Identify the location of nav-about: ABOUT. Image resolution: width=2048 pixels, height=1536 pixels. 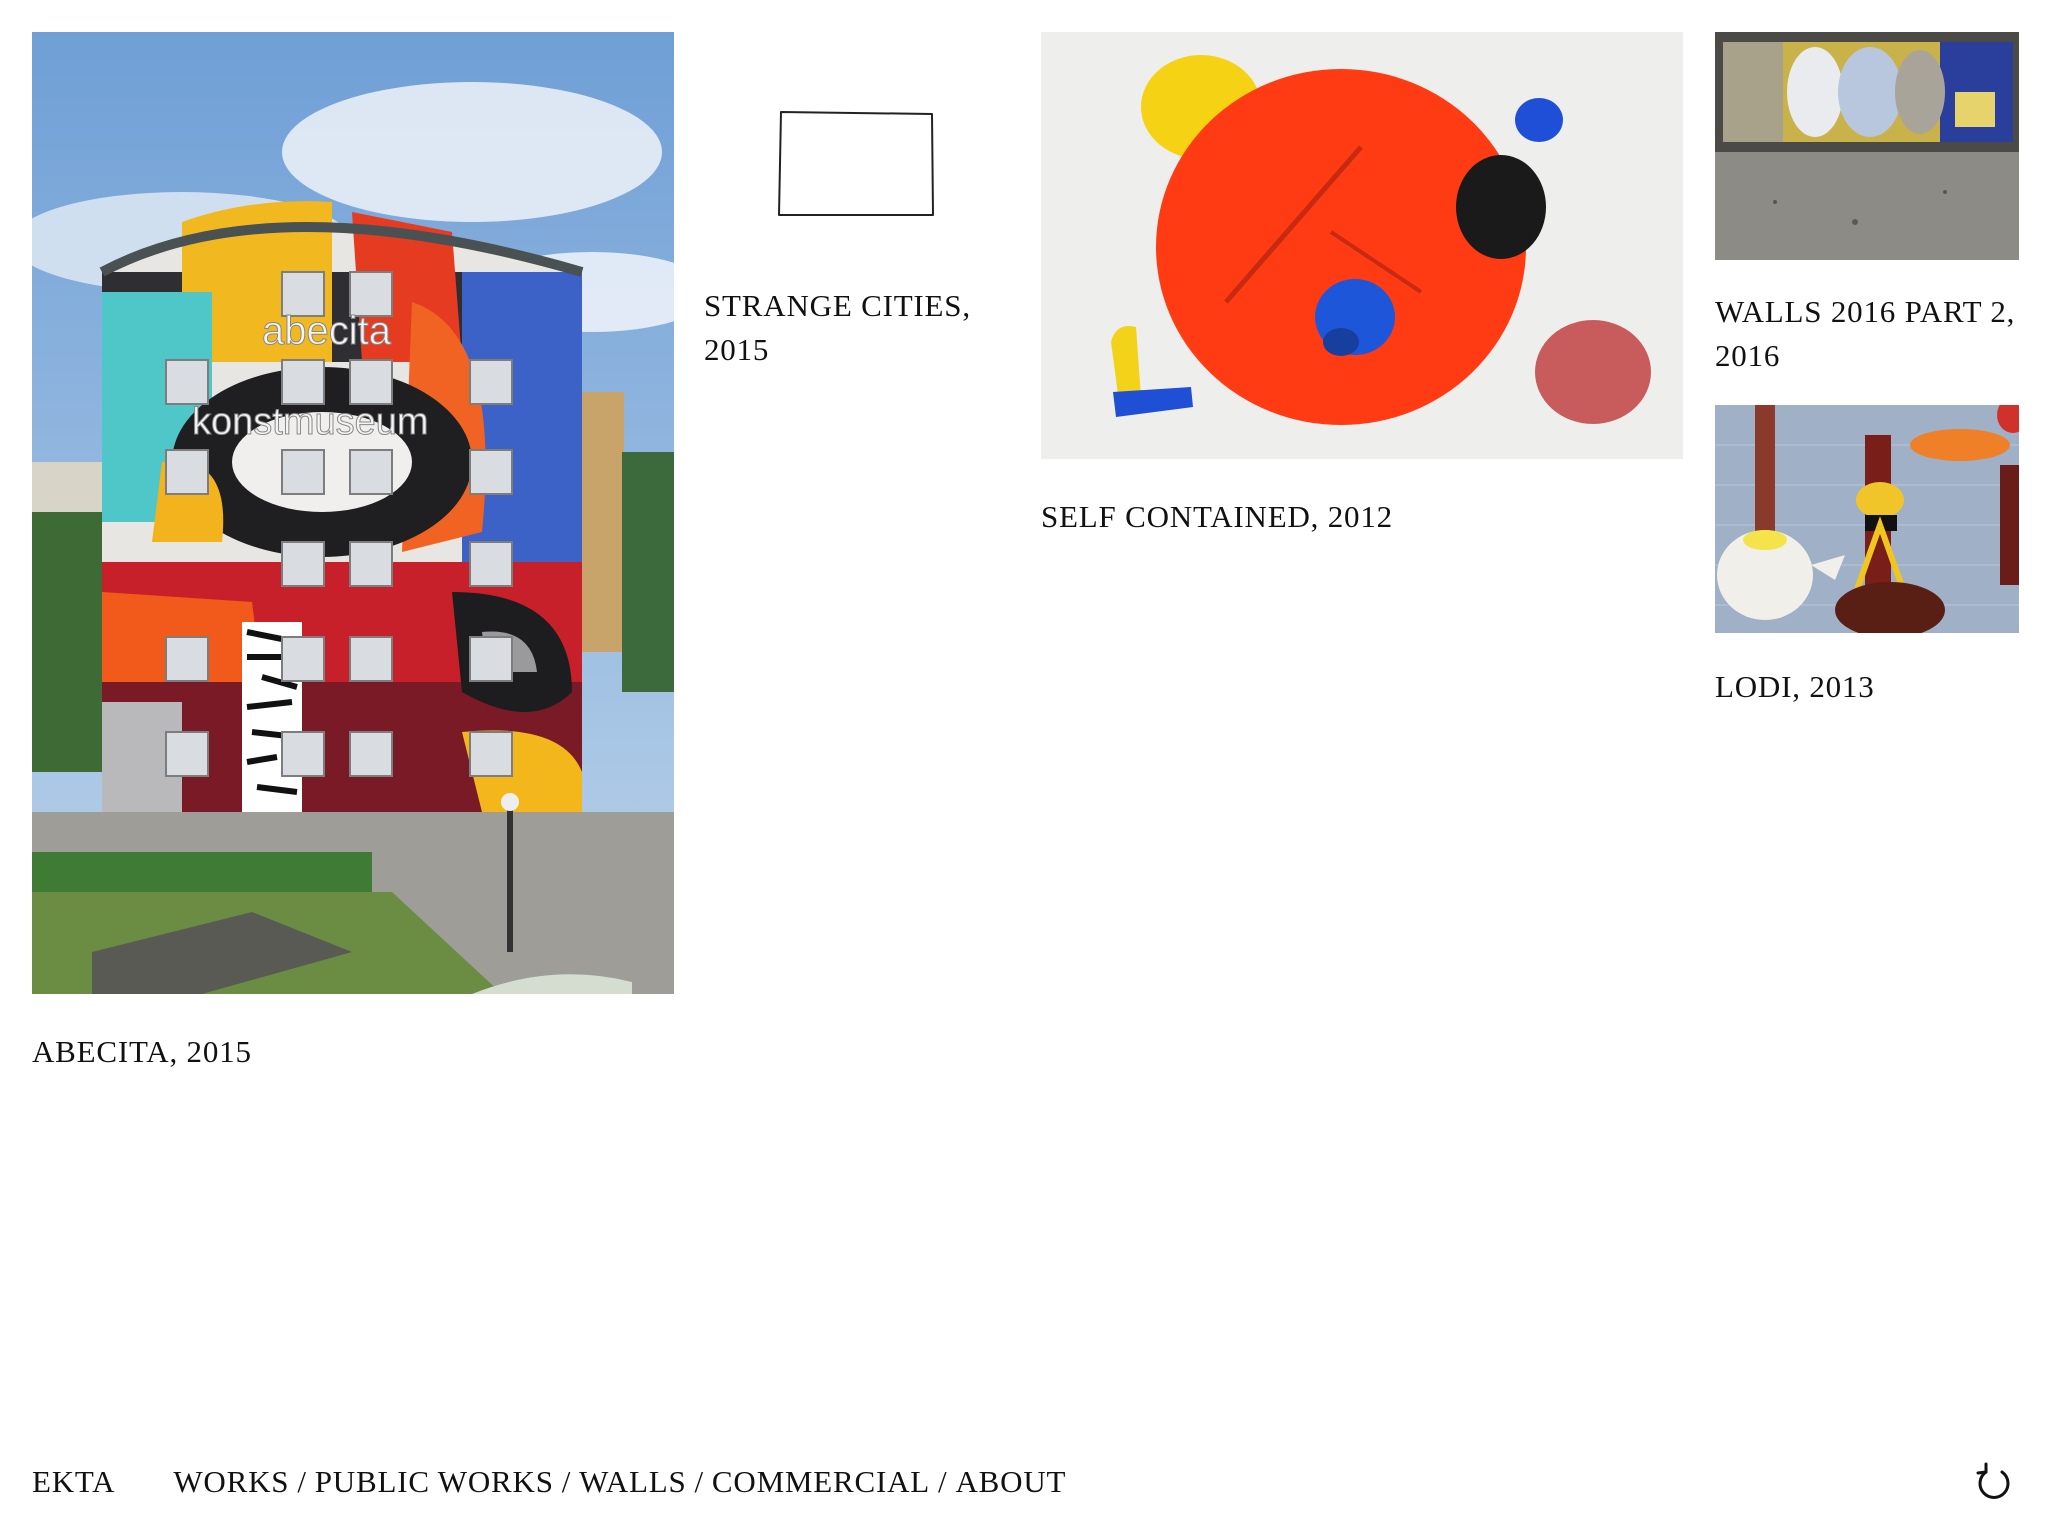
(1010, 1482).